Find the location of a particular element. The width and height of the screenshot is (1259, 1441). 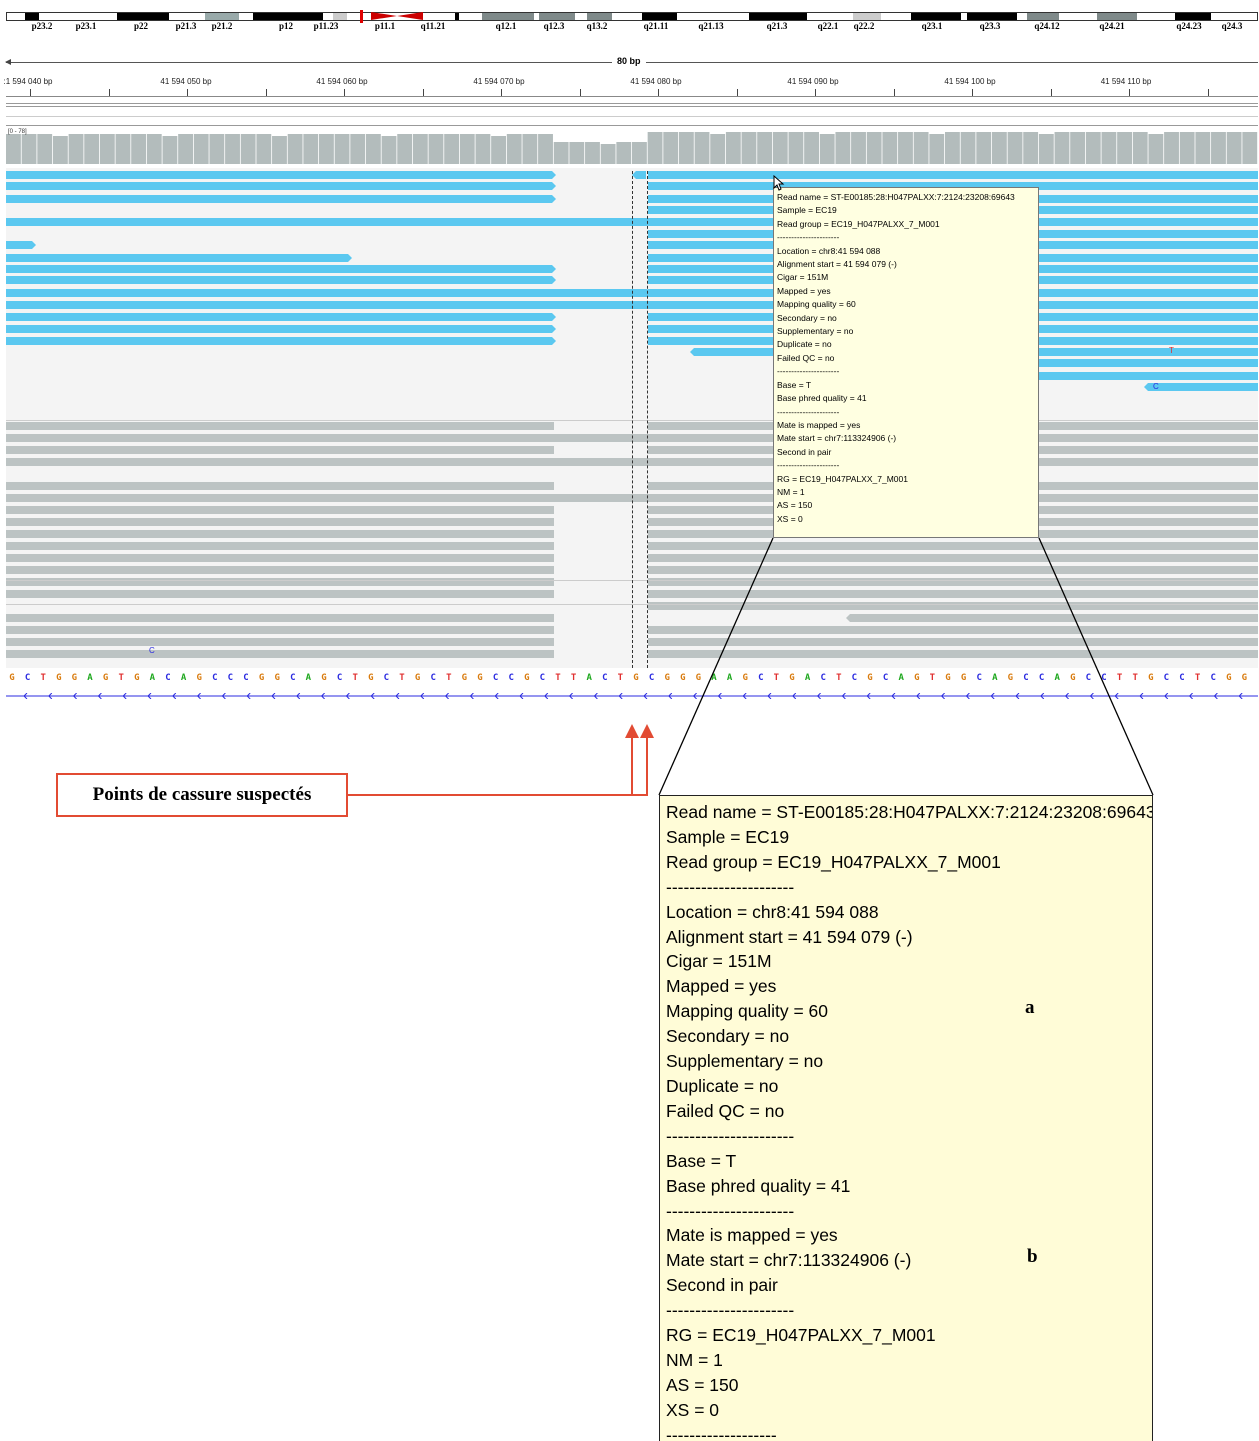

tooltip-line: Cigar = 151M is located at coordinates (719, 961).